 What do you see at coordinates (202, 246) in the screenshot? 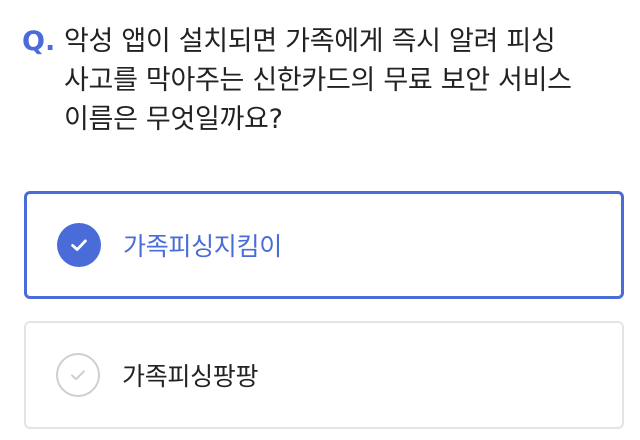
I see `answer-option-1-label: 가족피싱지킴이` at bounding box center [202, 246].